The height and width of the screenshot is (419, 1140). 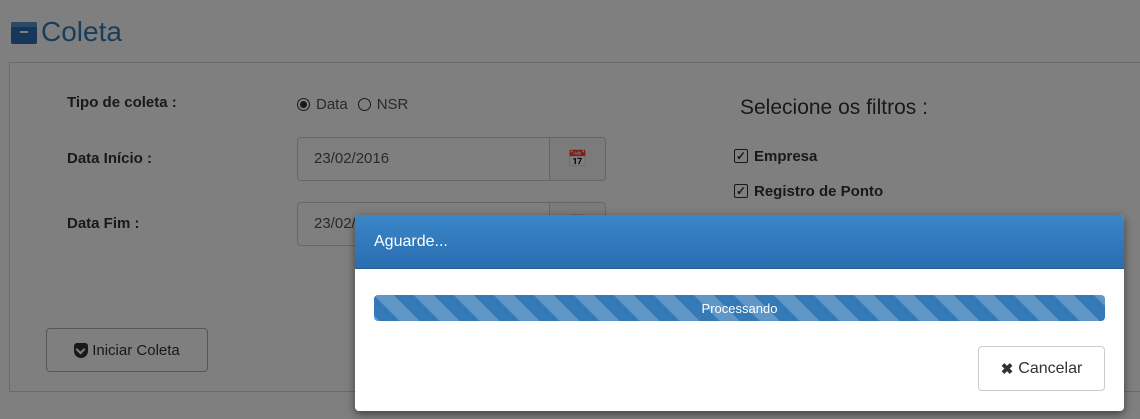 I want to click on progress-label: Processando, so click(x=739, y=308).